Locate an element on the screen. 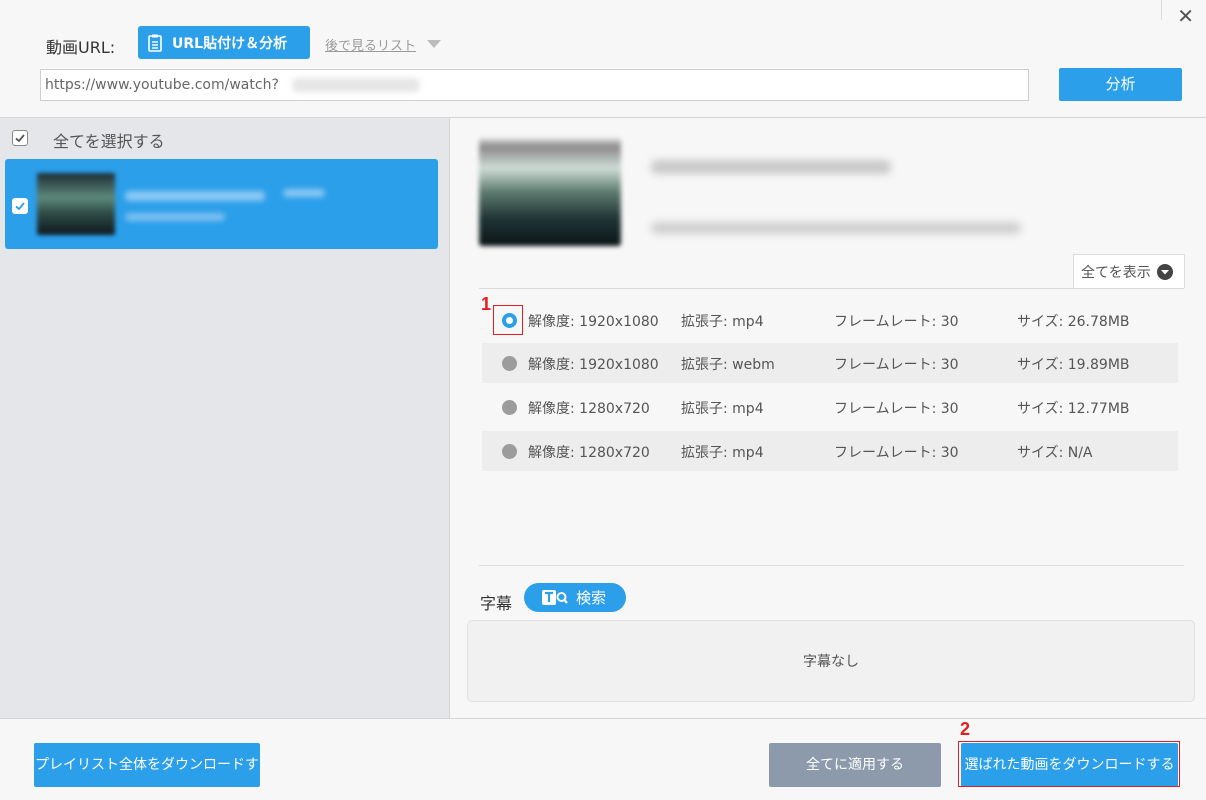 Image resolution: width=1206 pixels, height=800 pixels. video-preview-thumbnail is located at coordinates (550, 192).